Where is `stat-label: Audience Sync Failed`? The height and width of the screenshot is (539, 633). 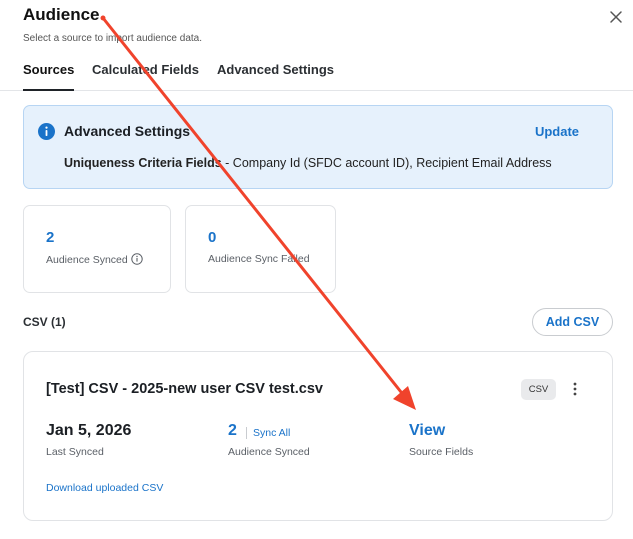
stat-label: Audience Sync Failed is located at coordinates (259, 259).